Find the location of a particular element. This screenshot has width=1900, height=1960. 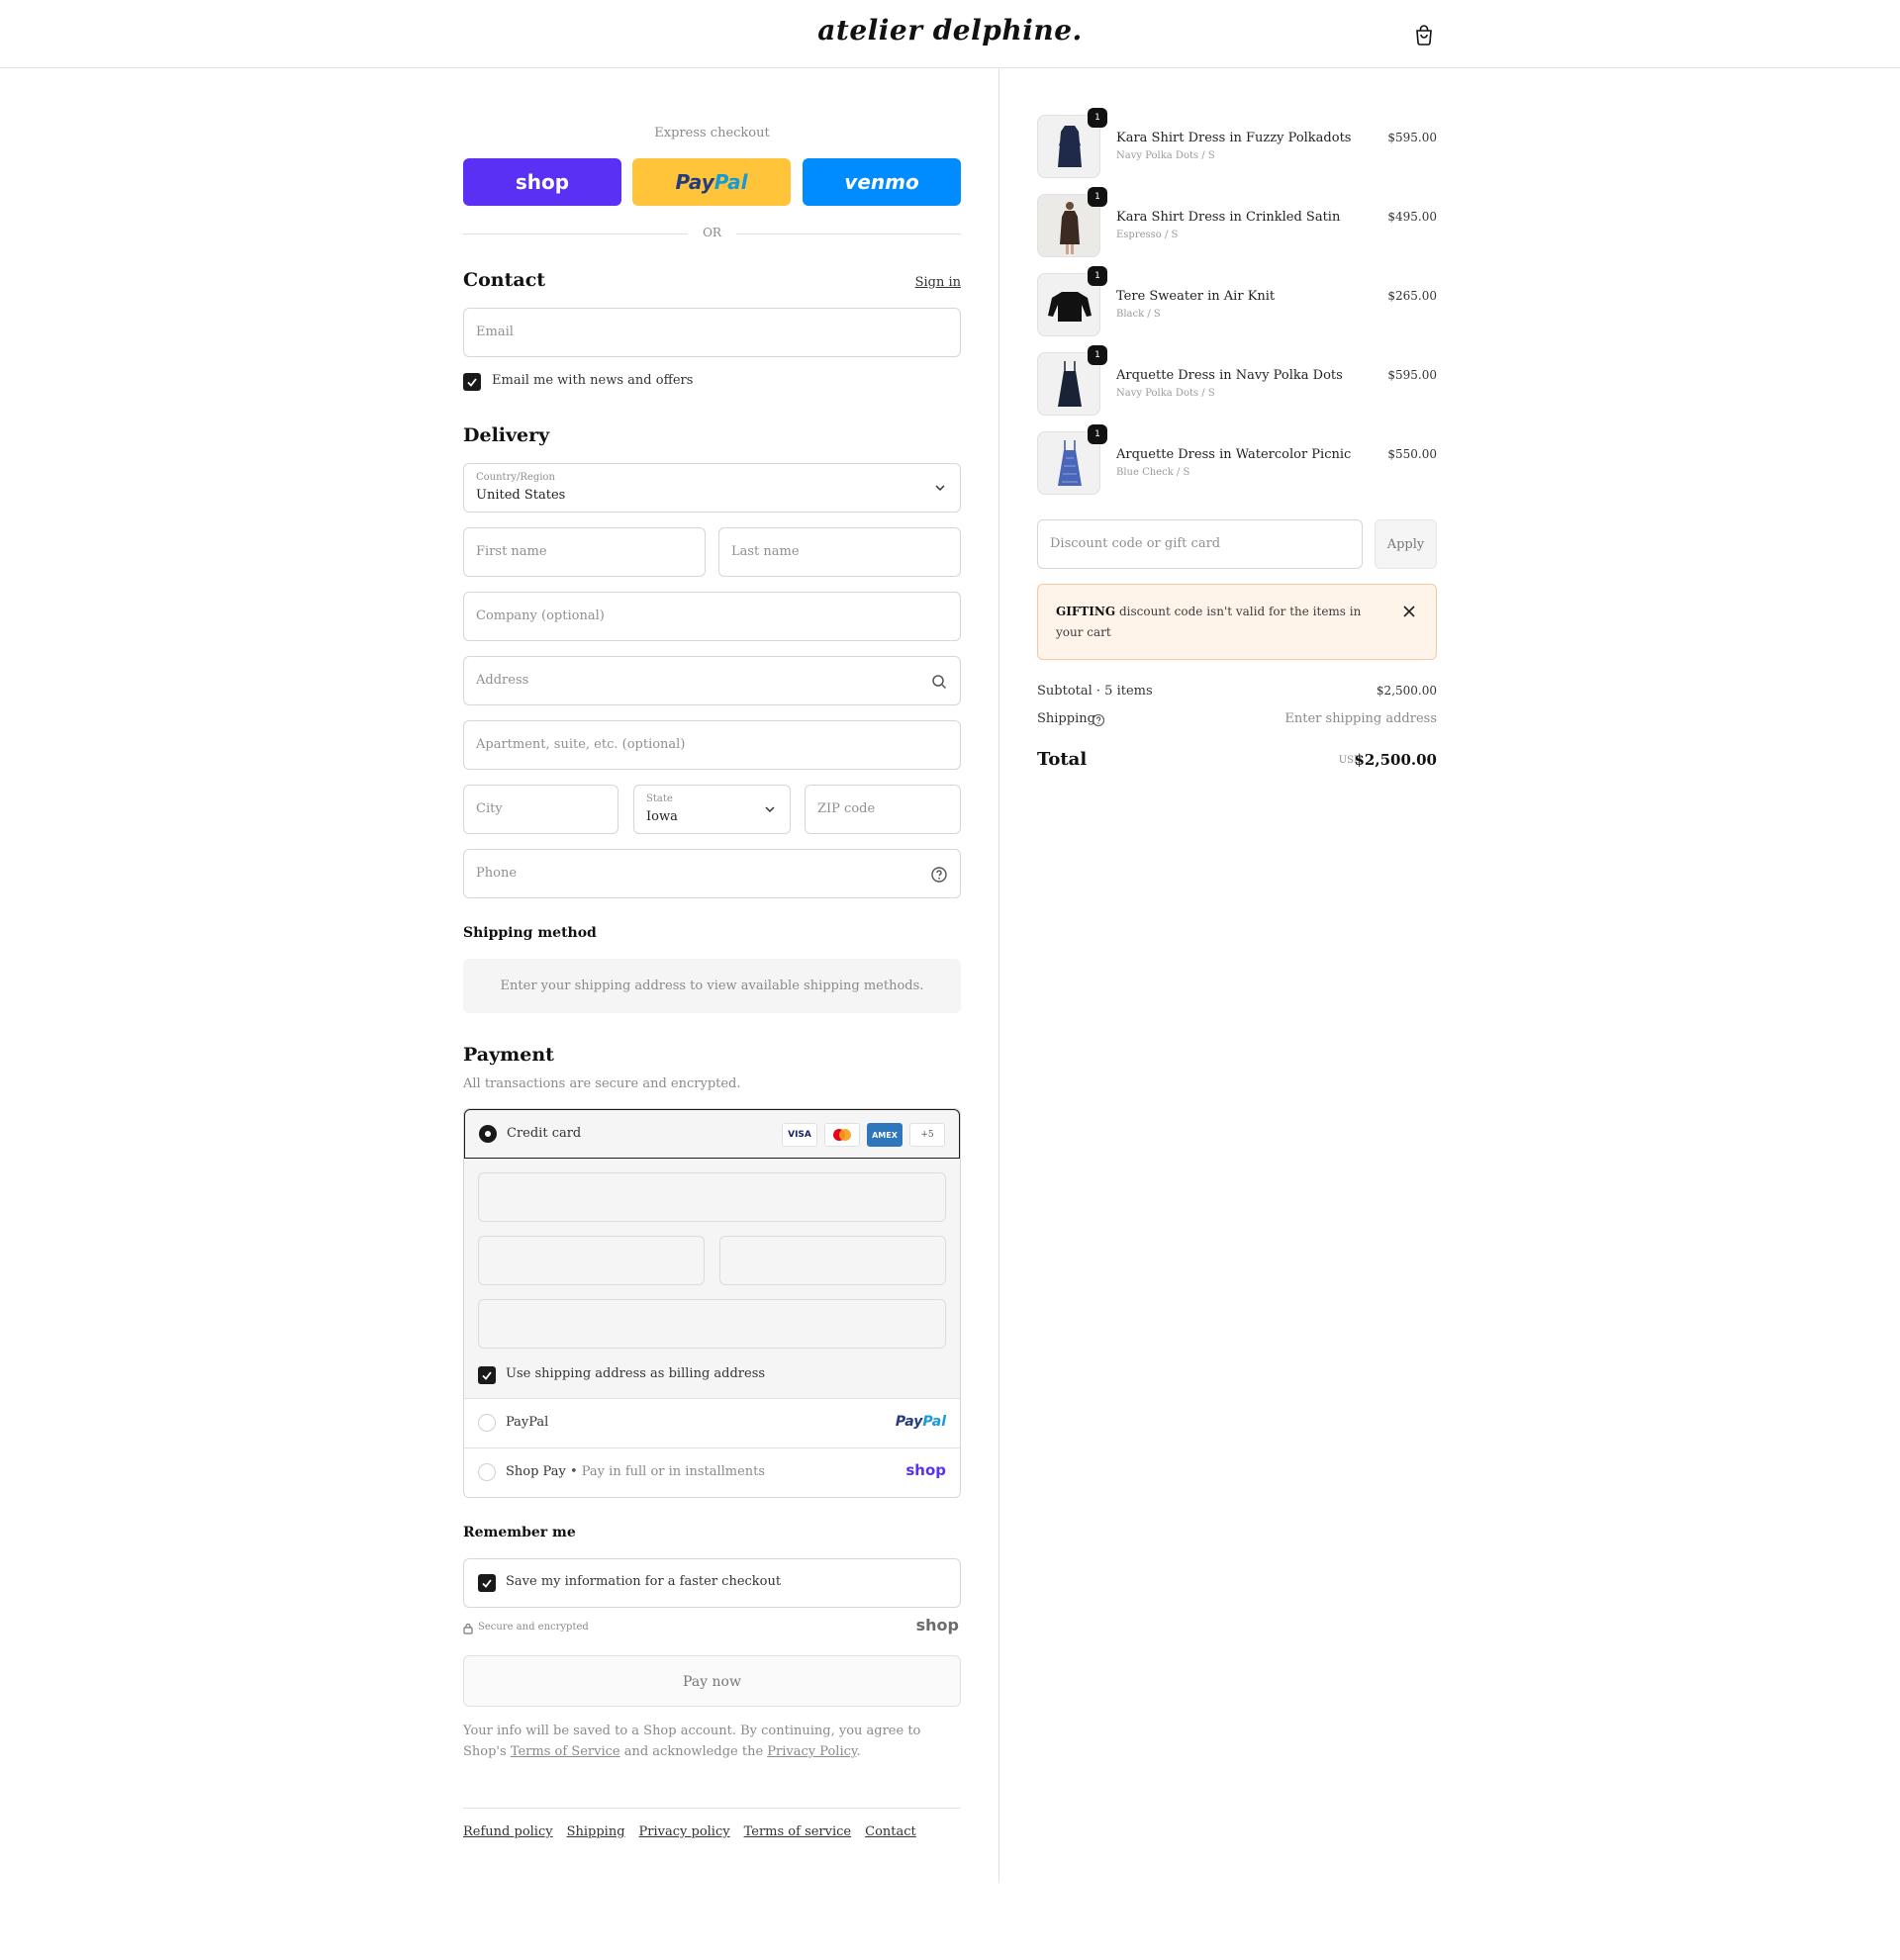

apply-button: Apply is located at coordinates (1406, 544).